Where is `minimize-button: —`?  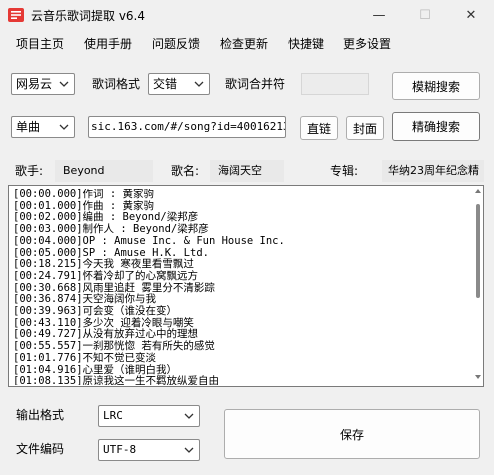 minimize-button: — is located at coordinates (379, 15).